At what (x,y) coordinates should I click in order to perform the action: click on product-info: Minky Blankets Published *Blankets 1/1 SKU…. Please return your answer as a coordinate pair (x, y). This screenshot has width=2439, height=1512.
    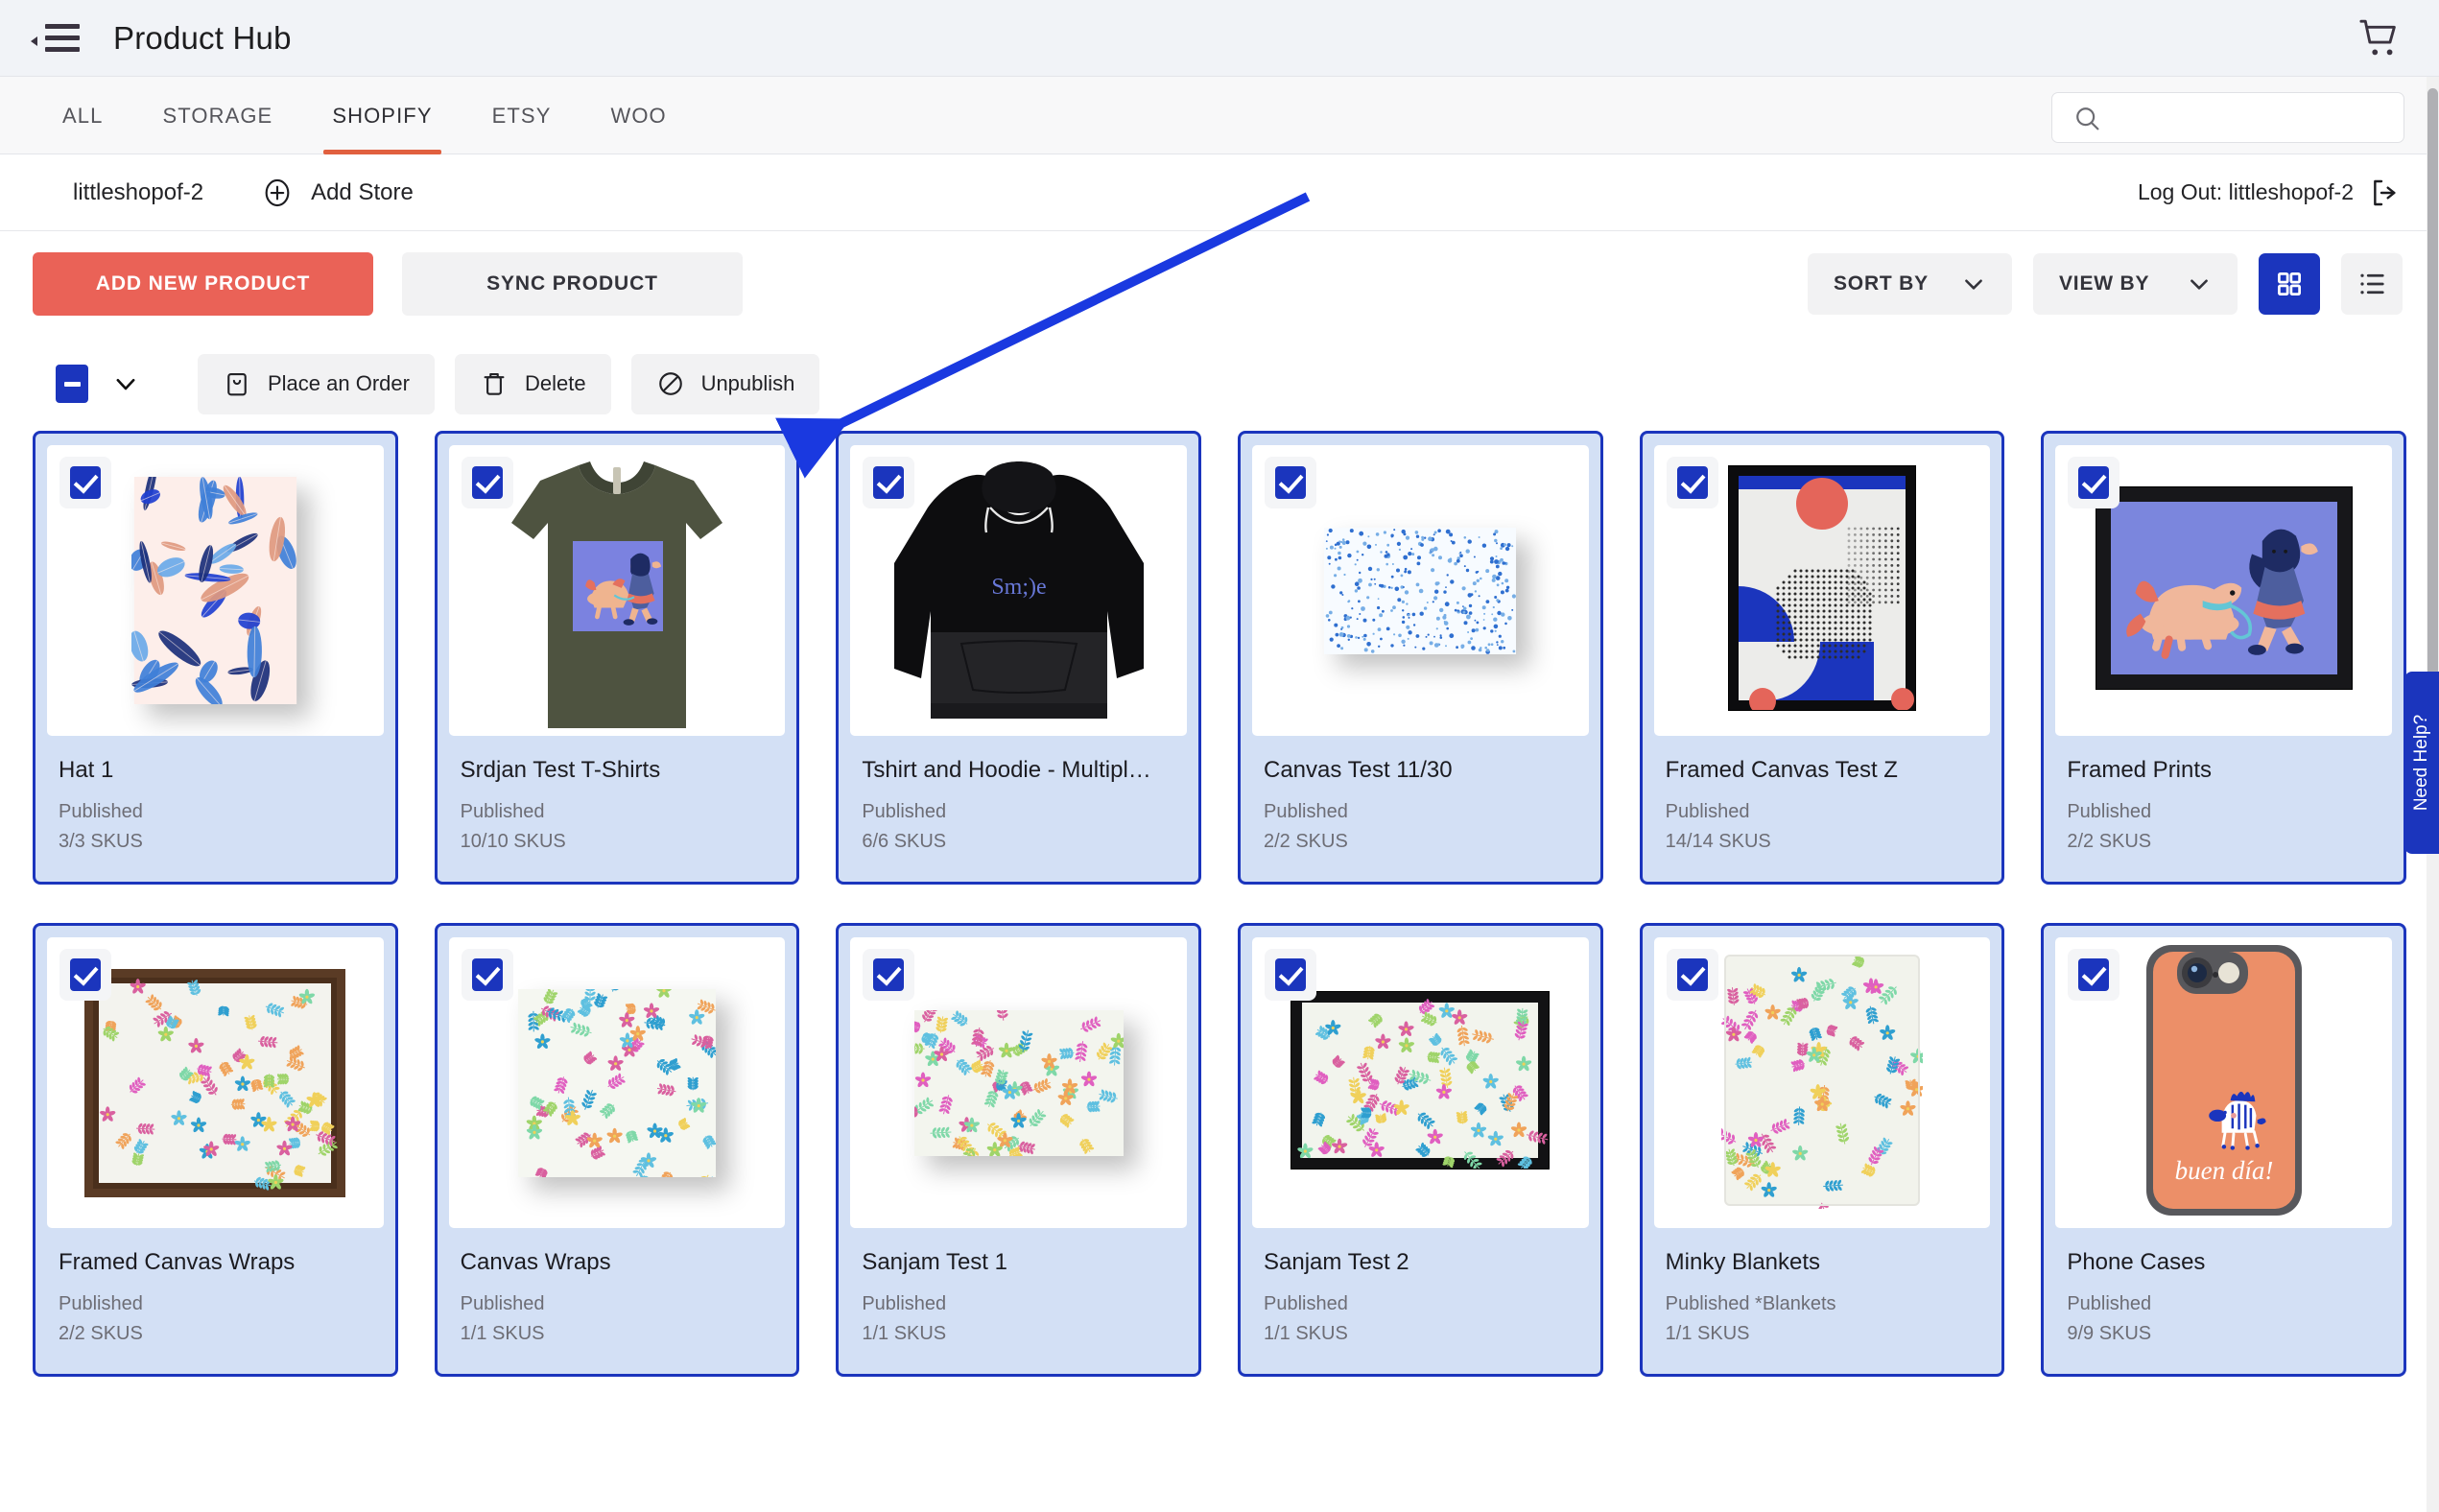
    Looking at the image, I should click on (1822, 1301).